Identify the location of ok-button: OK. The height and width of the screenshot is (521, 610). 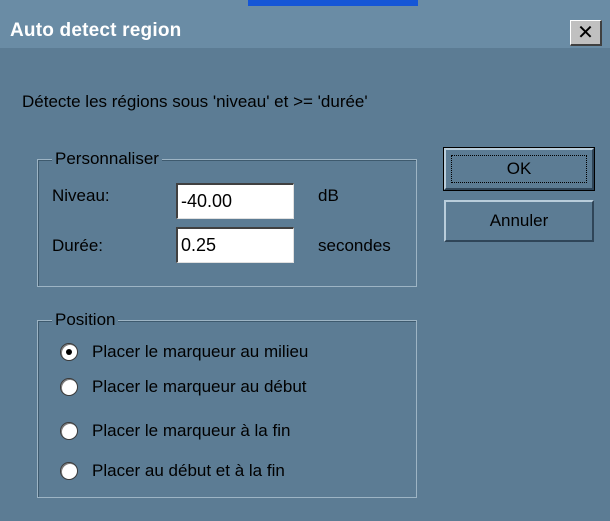
(519, 169).